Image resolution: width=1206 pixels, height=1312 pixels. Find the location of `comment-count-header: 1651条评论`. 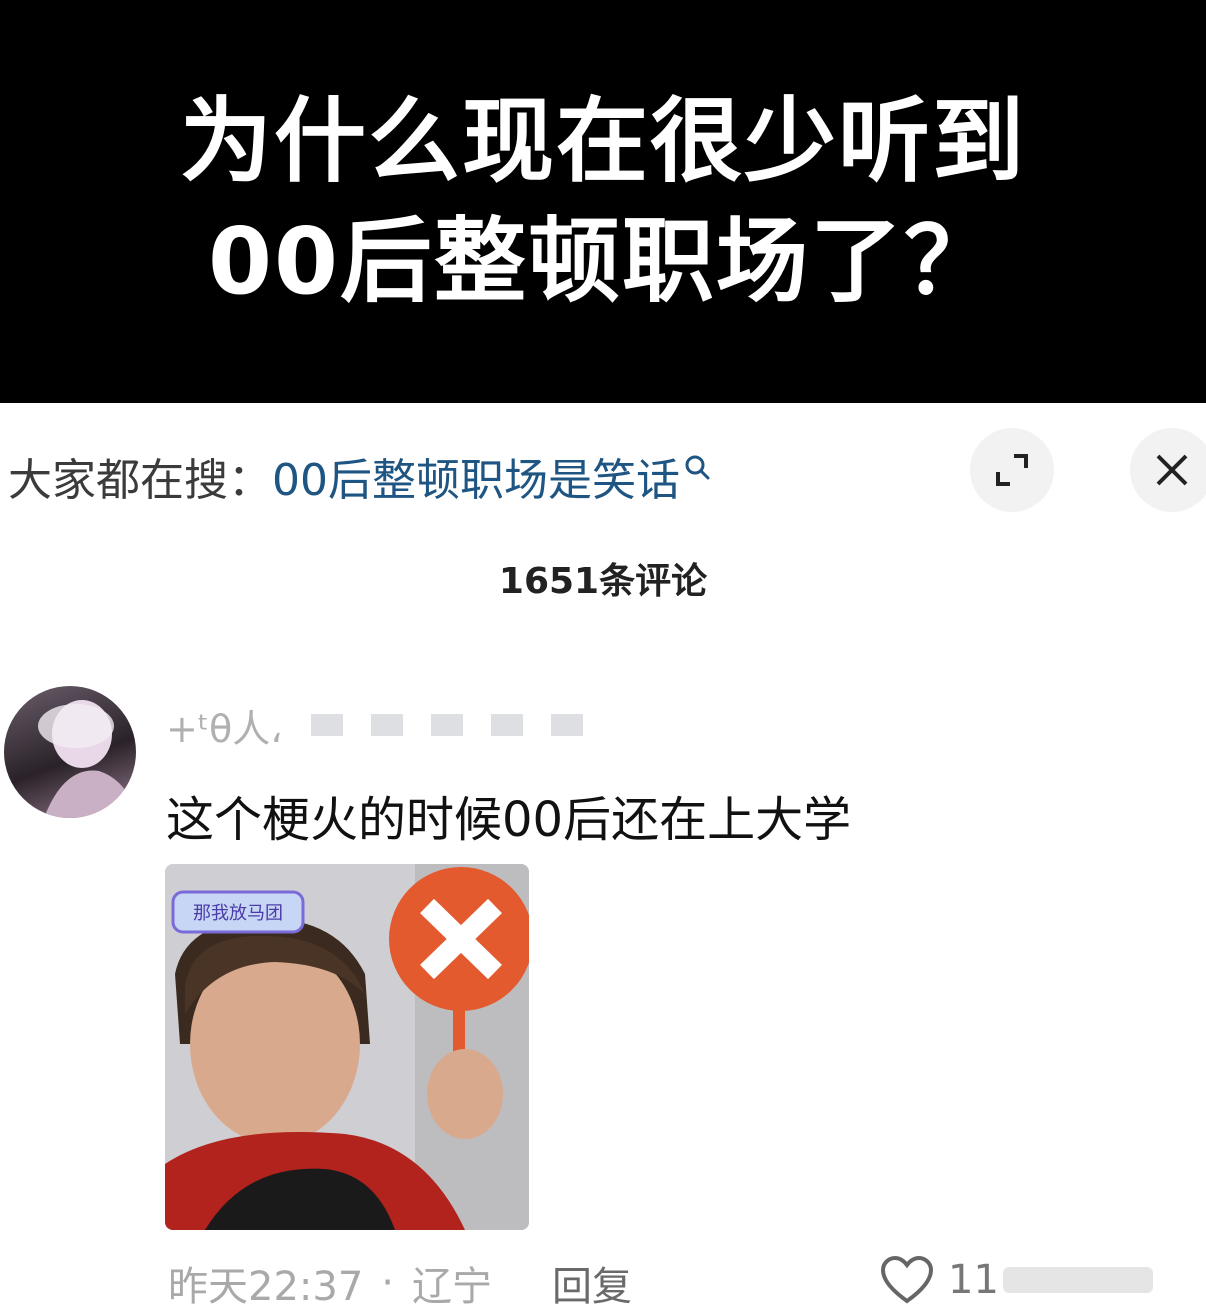

comment-count-header: 1651条评论 is located at coordinates (603, 581).